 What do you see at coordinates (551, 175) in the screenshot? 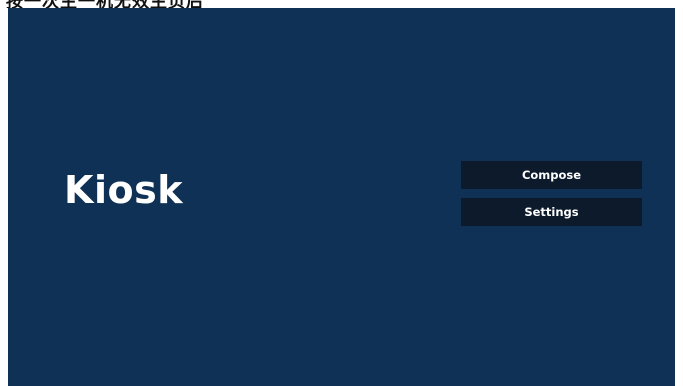
I see `compose-button: Compose` at bounding box center [551, 175].